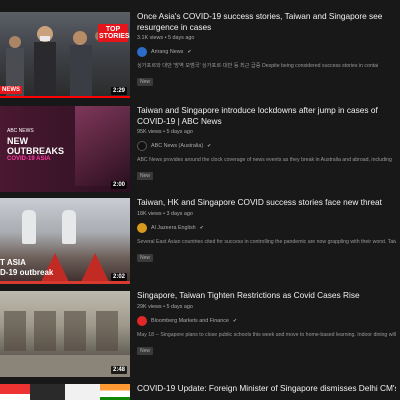 The width and height of the screenshot is (400, 400). I want to click on channel-row: ABC News (Australia) ✔, so click(266, 146).